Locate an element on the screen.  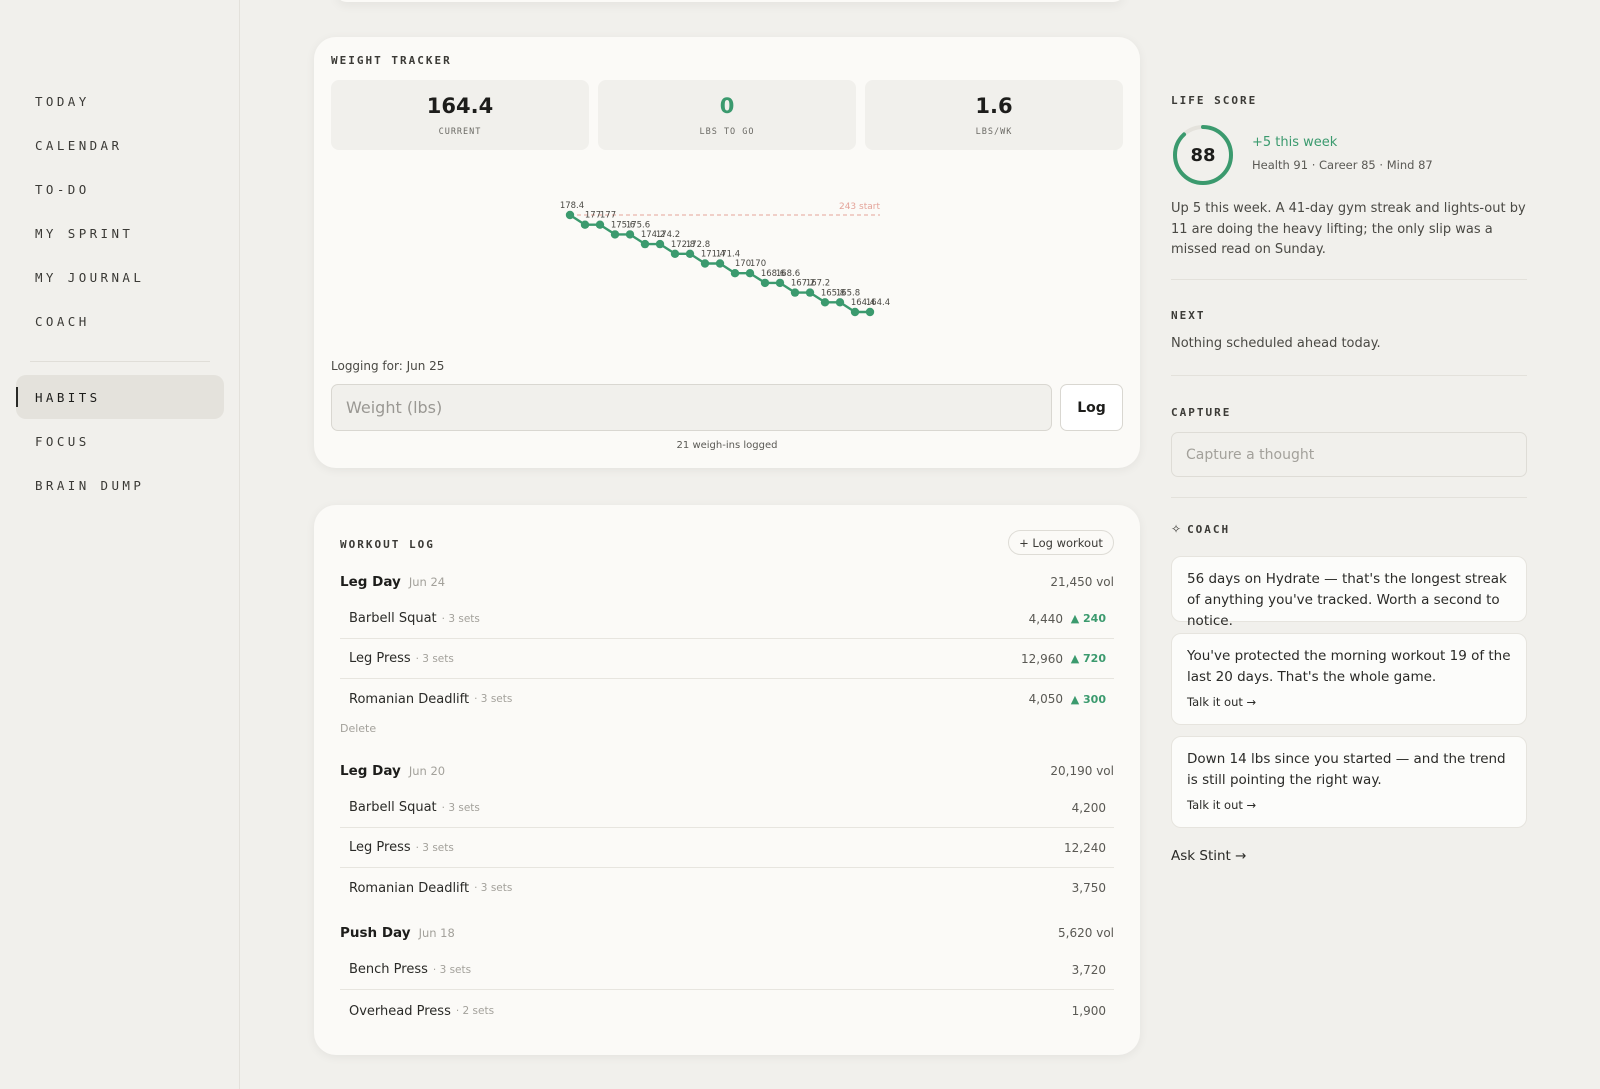
session-date: Jun 24 is located at coordinates (427, 582).